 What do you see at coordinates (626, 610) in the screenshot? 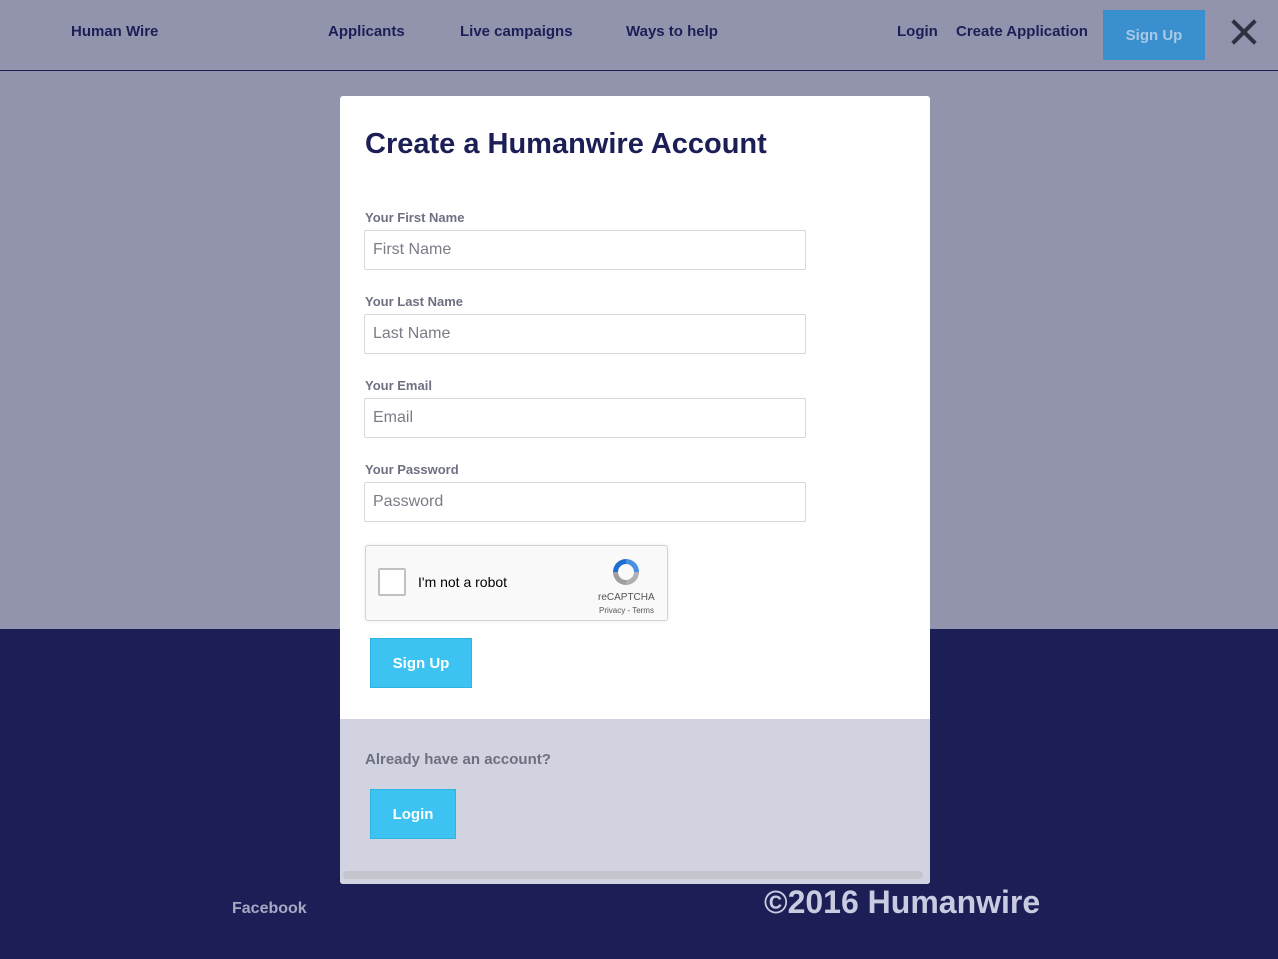
I see `recaptcha-privacy-terms: Privacy - Terms` at bounding box center [626, 610].